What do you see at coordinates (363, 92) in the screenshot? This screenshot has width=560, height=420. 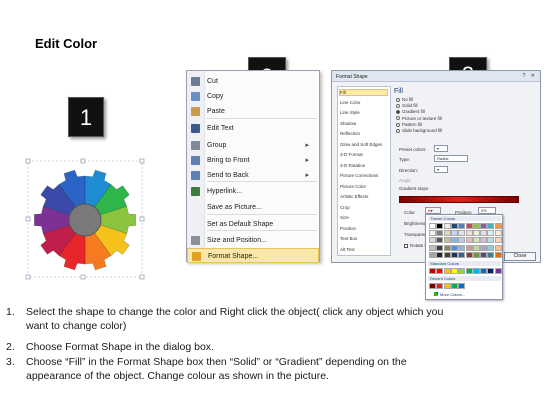 I see `category-fill: Fill` at bounding box center [363, 92].